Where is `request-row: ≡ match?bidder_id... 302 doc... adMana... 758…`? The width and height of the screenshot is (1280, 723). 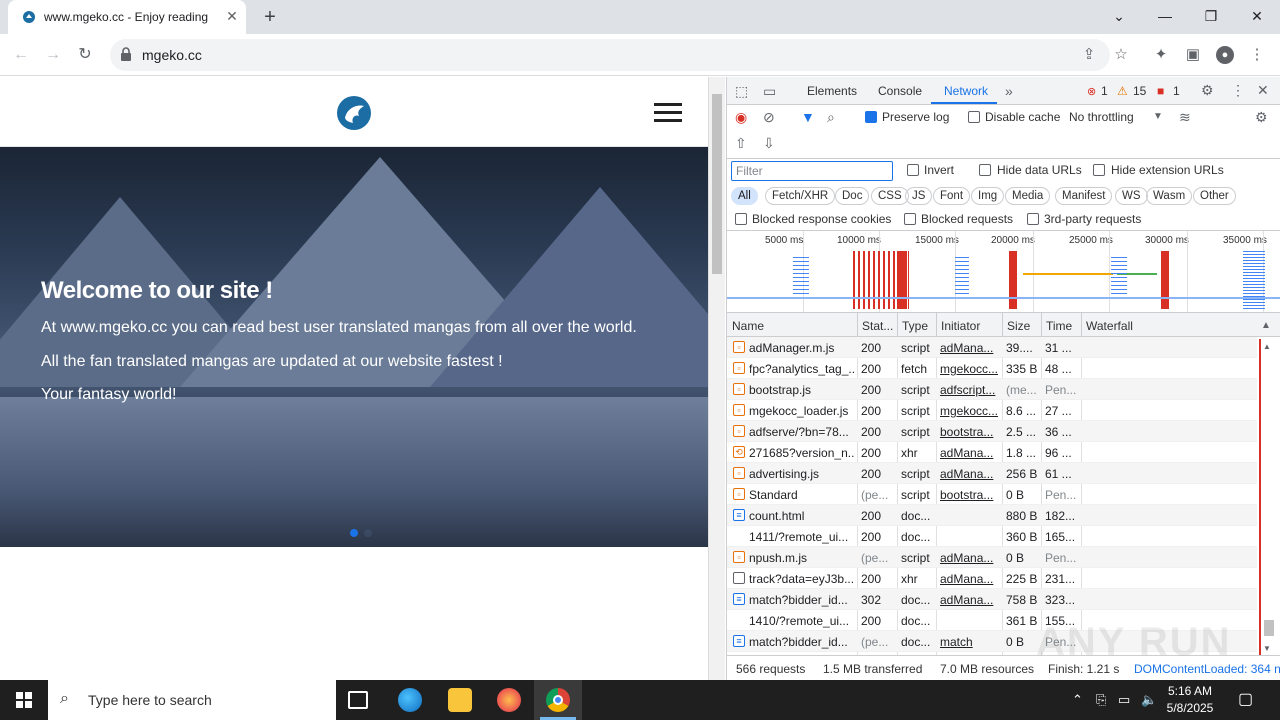 request-row: ≡ match?bidder_id... 302 doc... adMana... 758… is located at coordinates (992, 599).